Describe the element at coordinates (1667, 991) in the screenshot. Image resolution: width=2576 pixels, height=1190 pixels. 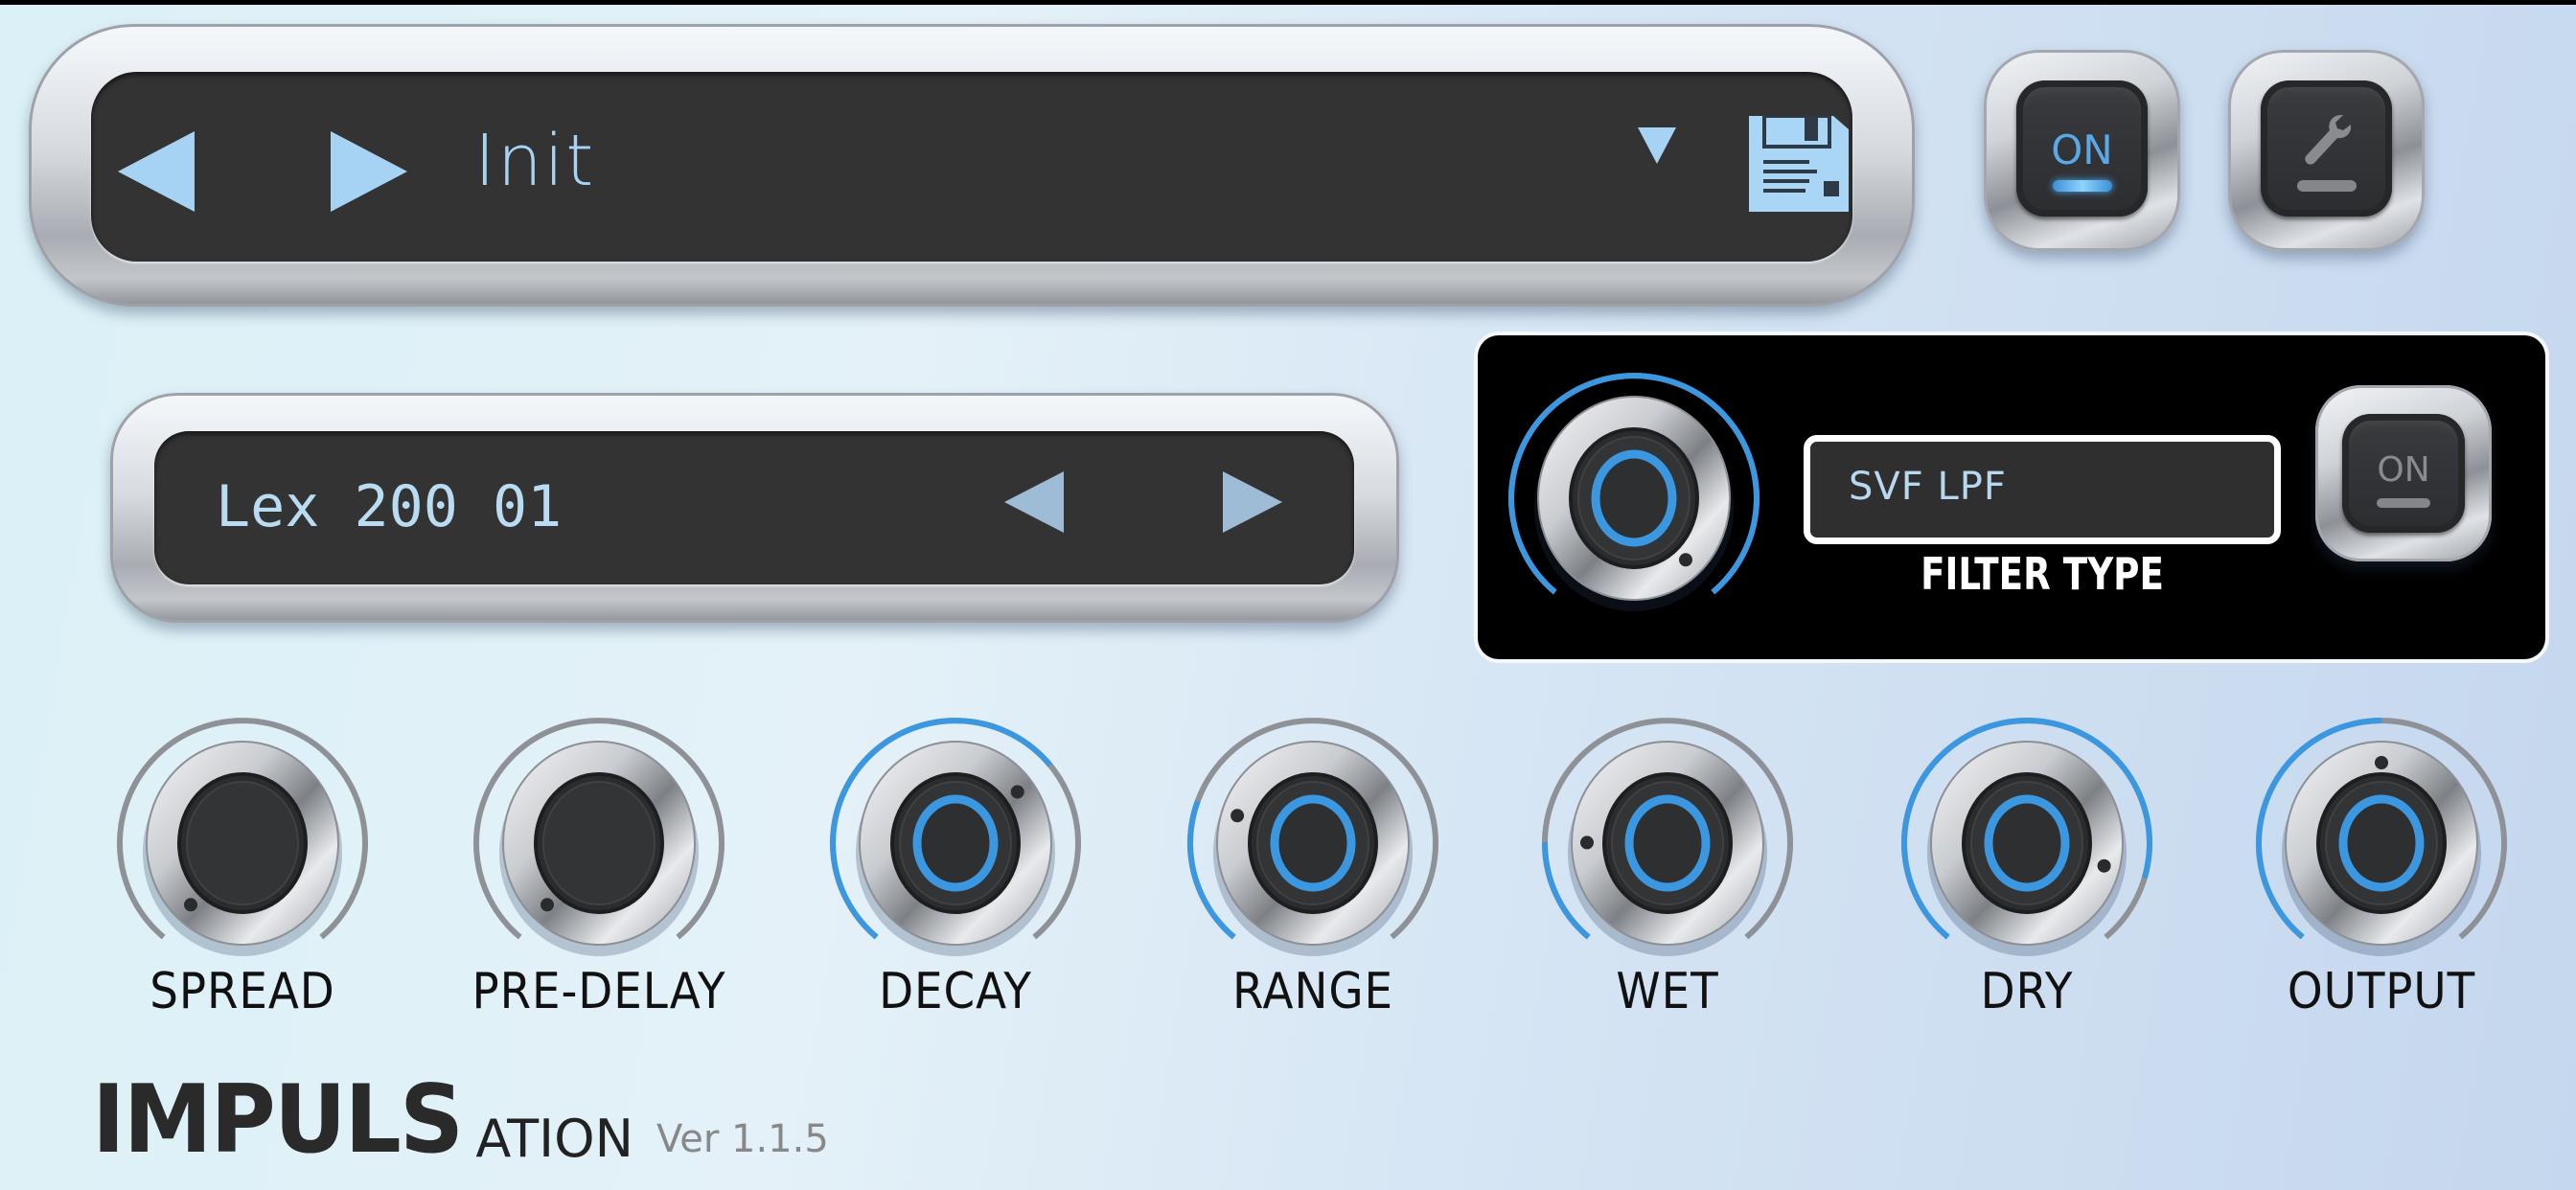
I see `knob-label-wet: WET` at that location.